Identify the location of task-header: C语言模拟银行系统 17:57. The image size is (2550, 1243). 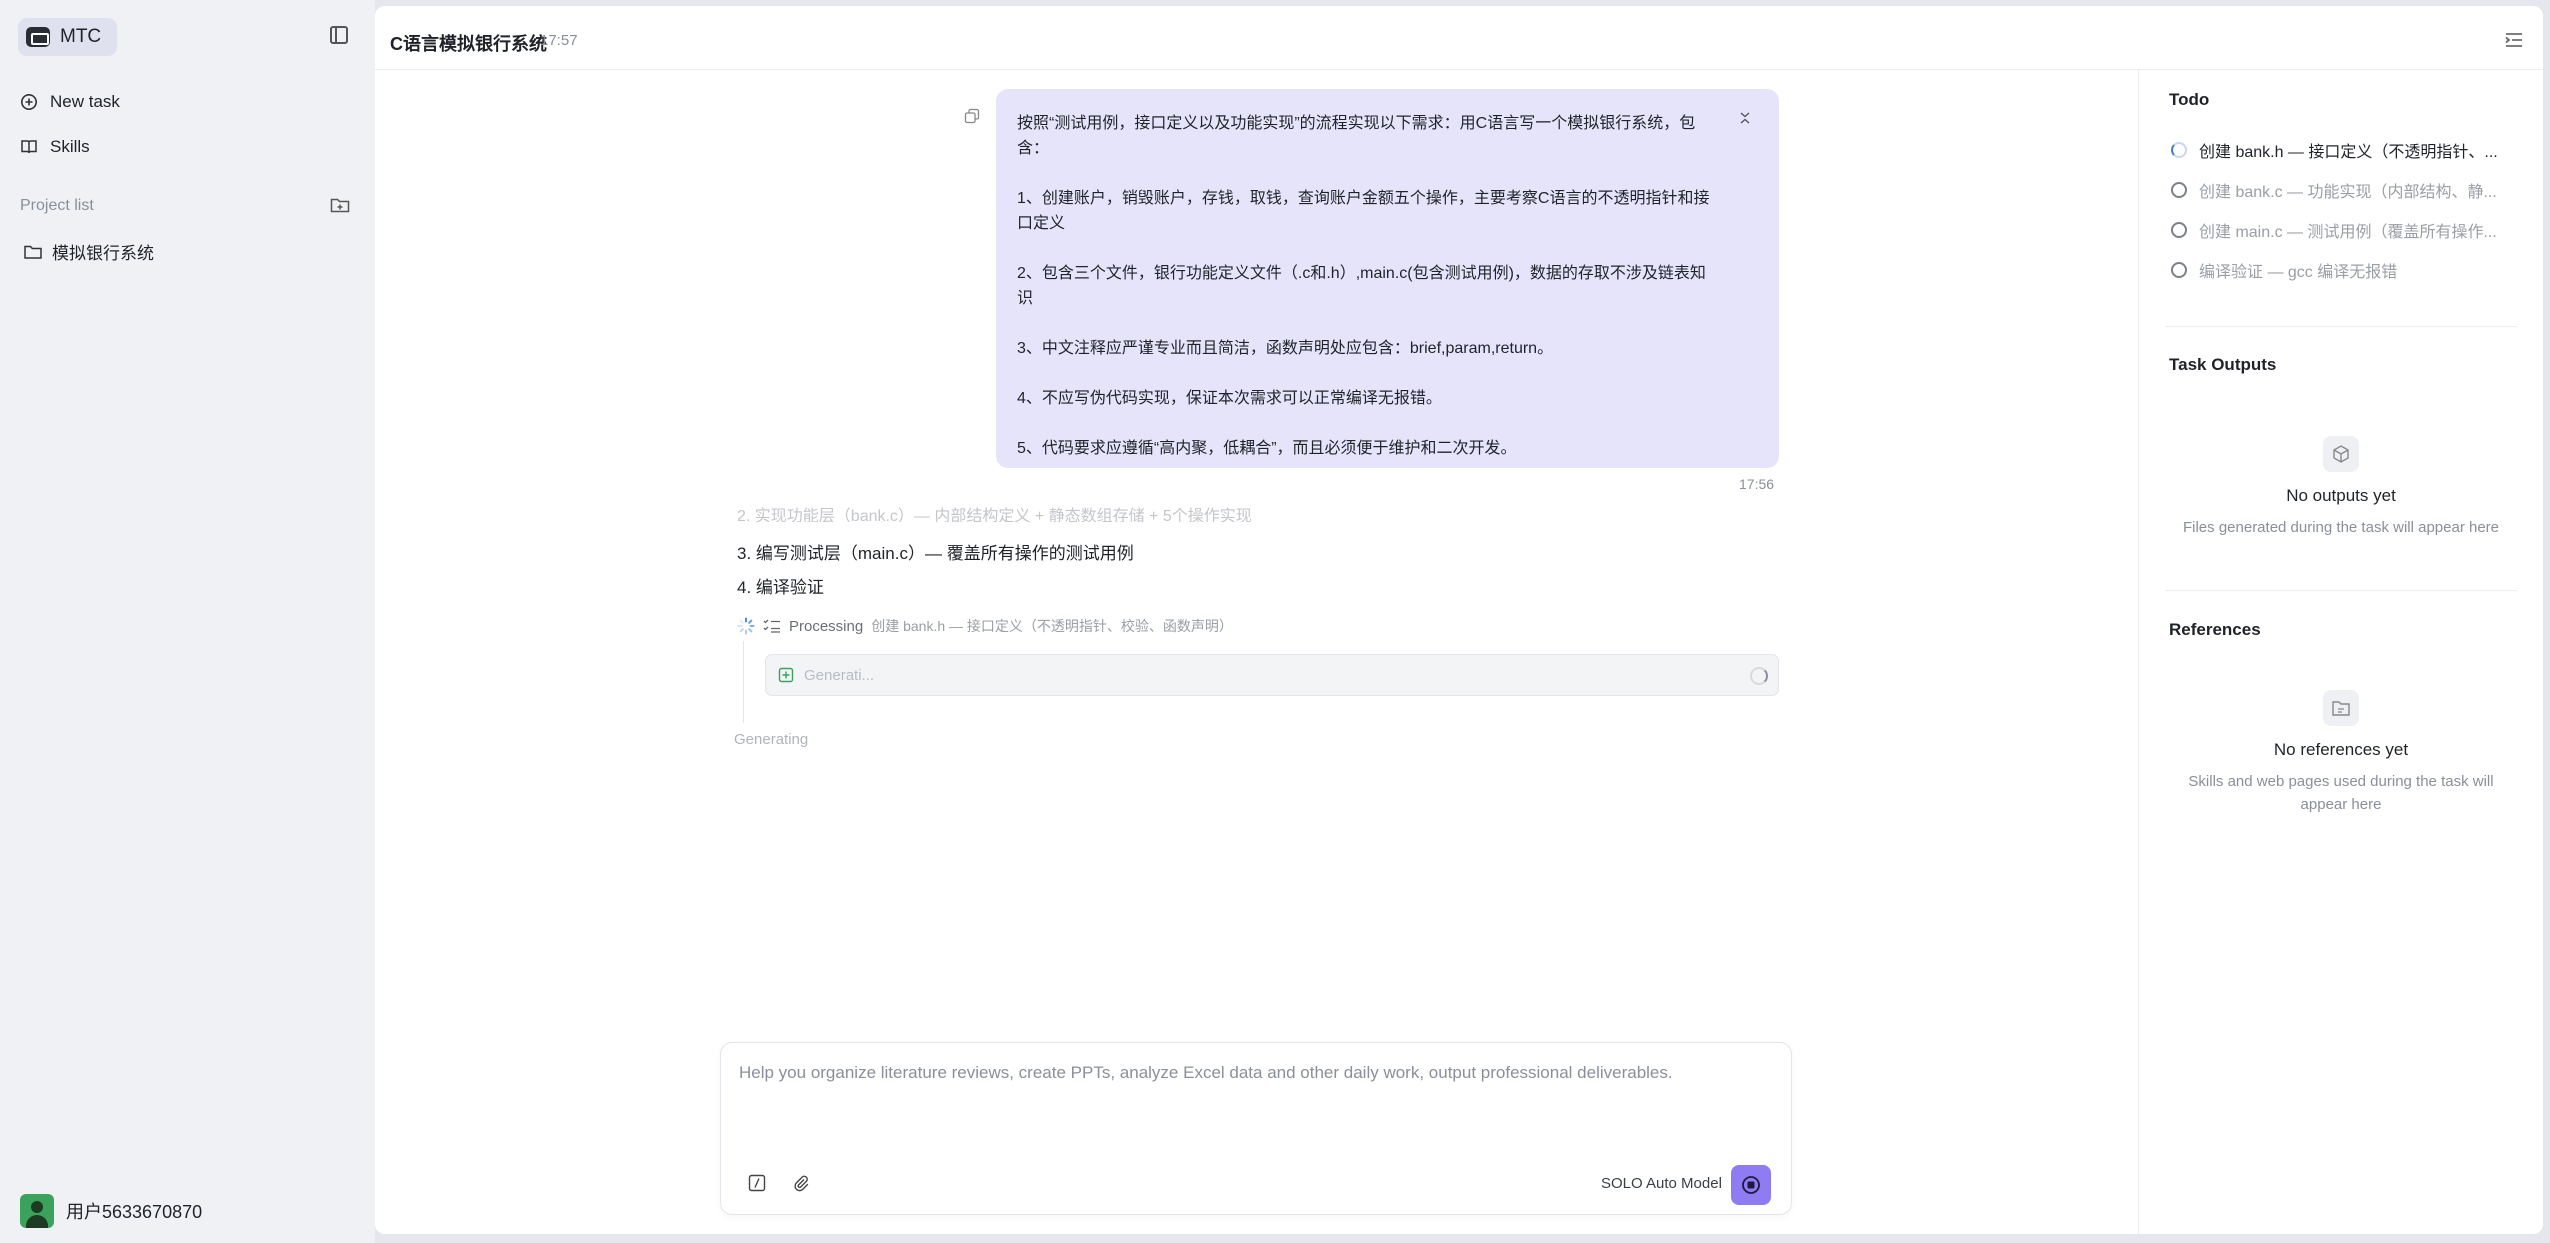
(1459, 38).